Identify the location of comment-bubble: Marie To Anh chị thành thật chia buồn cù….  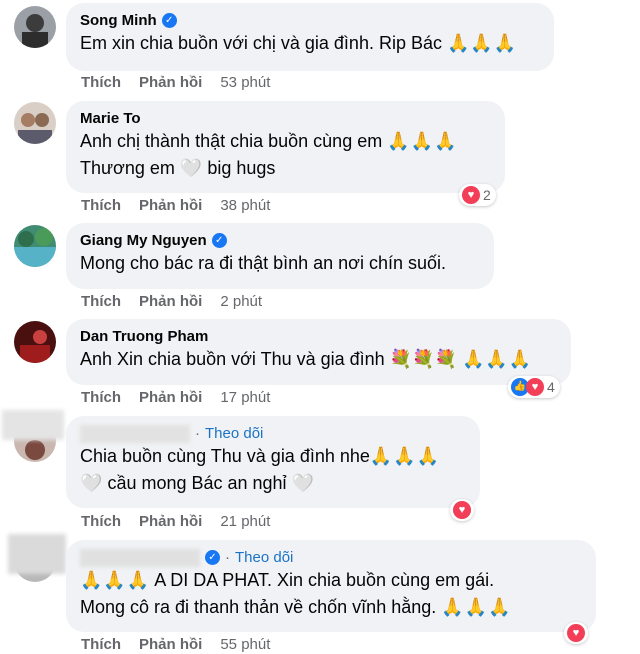
(285, 147).